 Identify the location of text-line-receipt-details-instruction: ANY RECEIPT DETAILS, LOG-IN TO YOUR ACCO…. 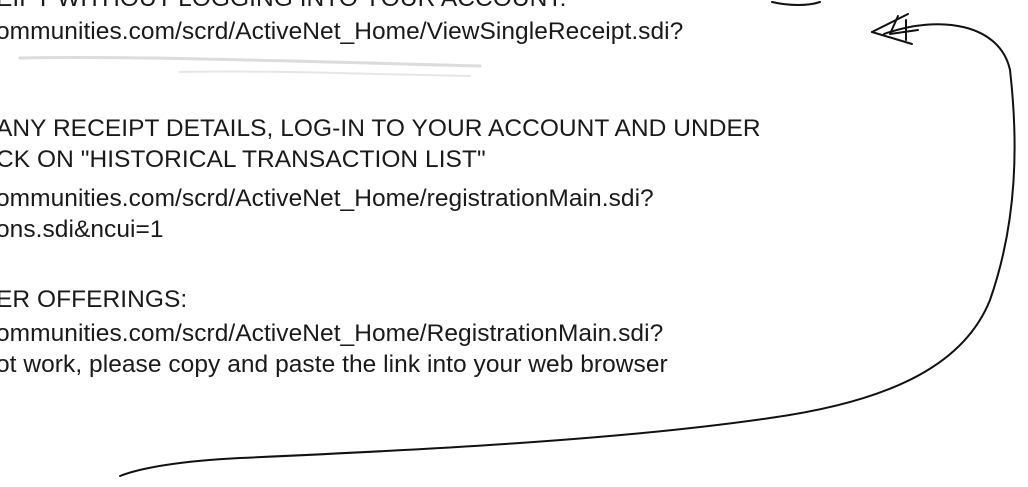
(380, 128).